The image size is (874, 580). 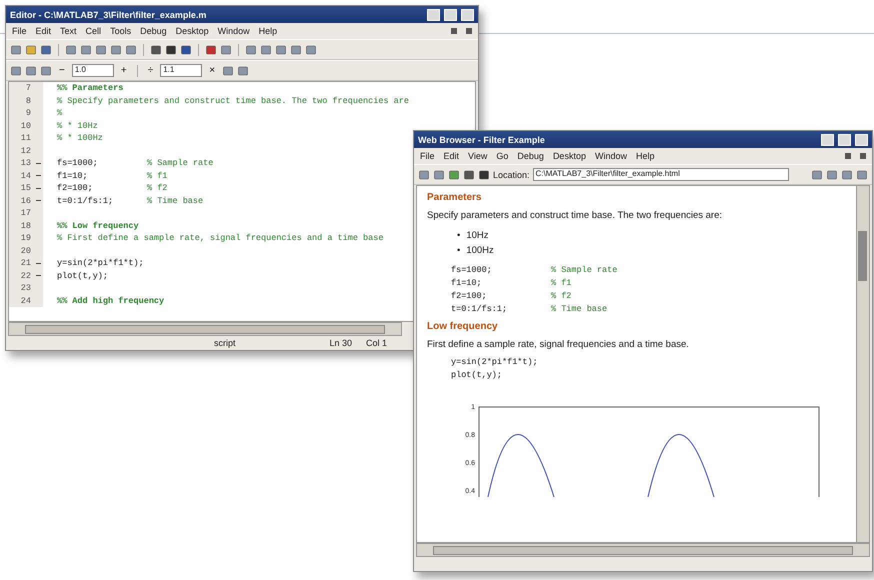 What do you see at coordinates (90, 88) in the screenshot?
I see `code-line: %% Parameters` at bounding box center [90, 88].